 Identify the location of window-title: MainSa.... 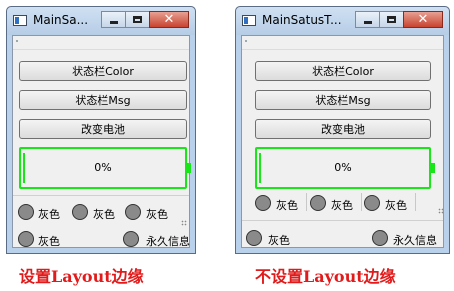
(60, 20).